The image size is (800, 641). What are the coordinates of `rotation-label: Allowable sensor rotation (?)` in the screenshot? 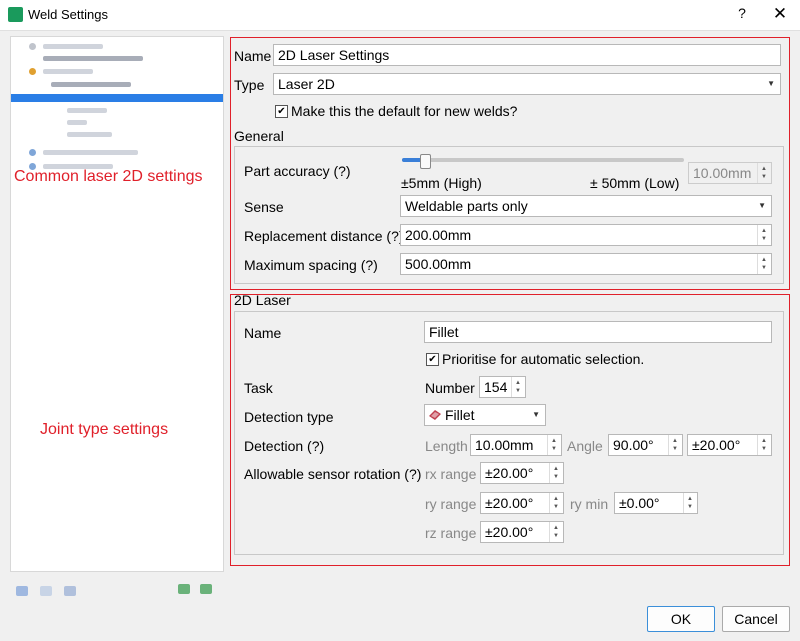 It's located at (333, 474).